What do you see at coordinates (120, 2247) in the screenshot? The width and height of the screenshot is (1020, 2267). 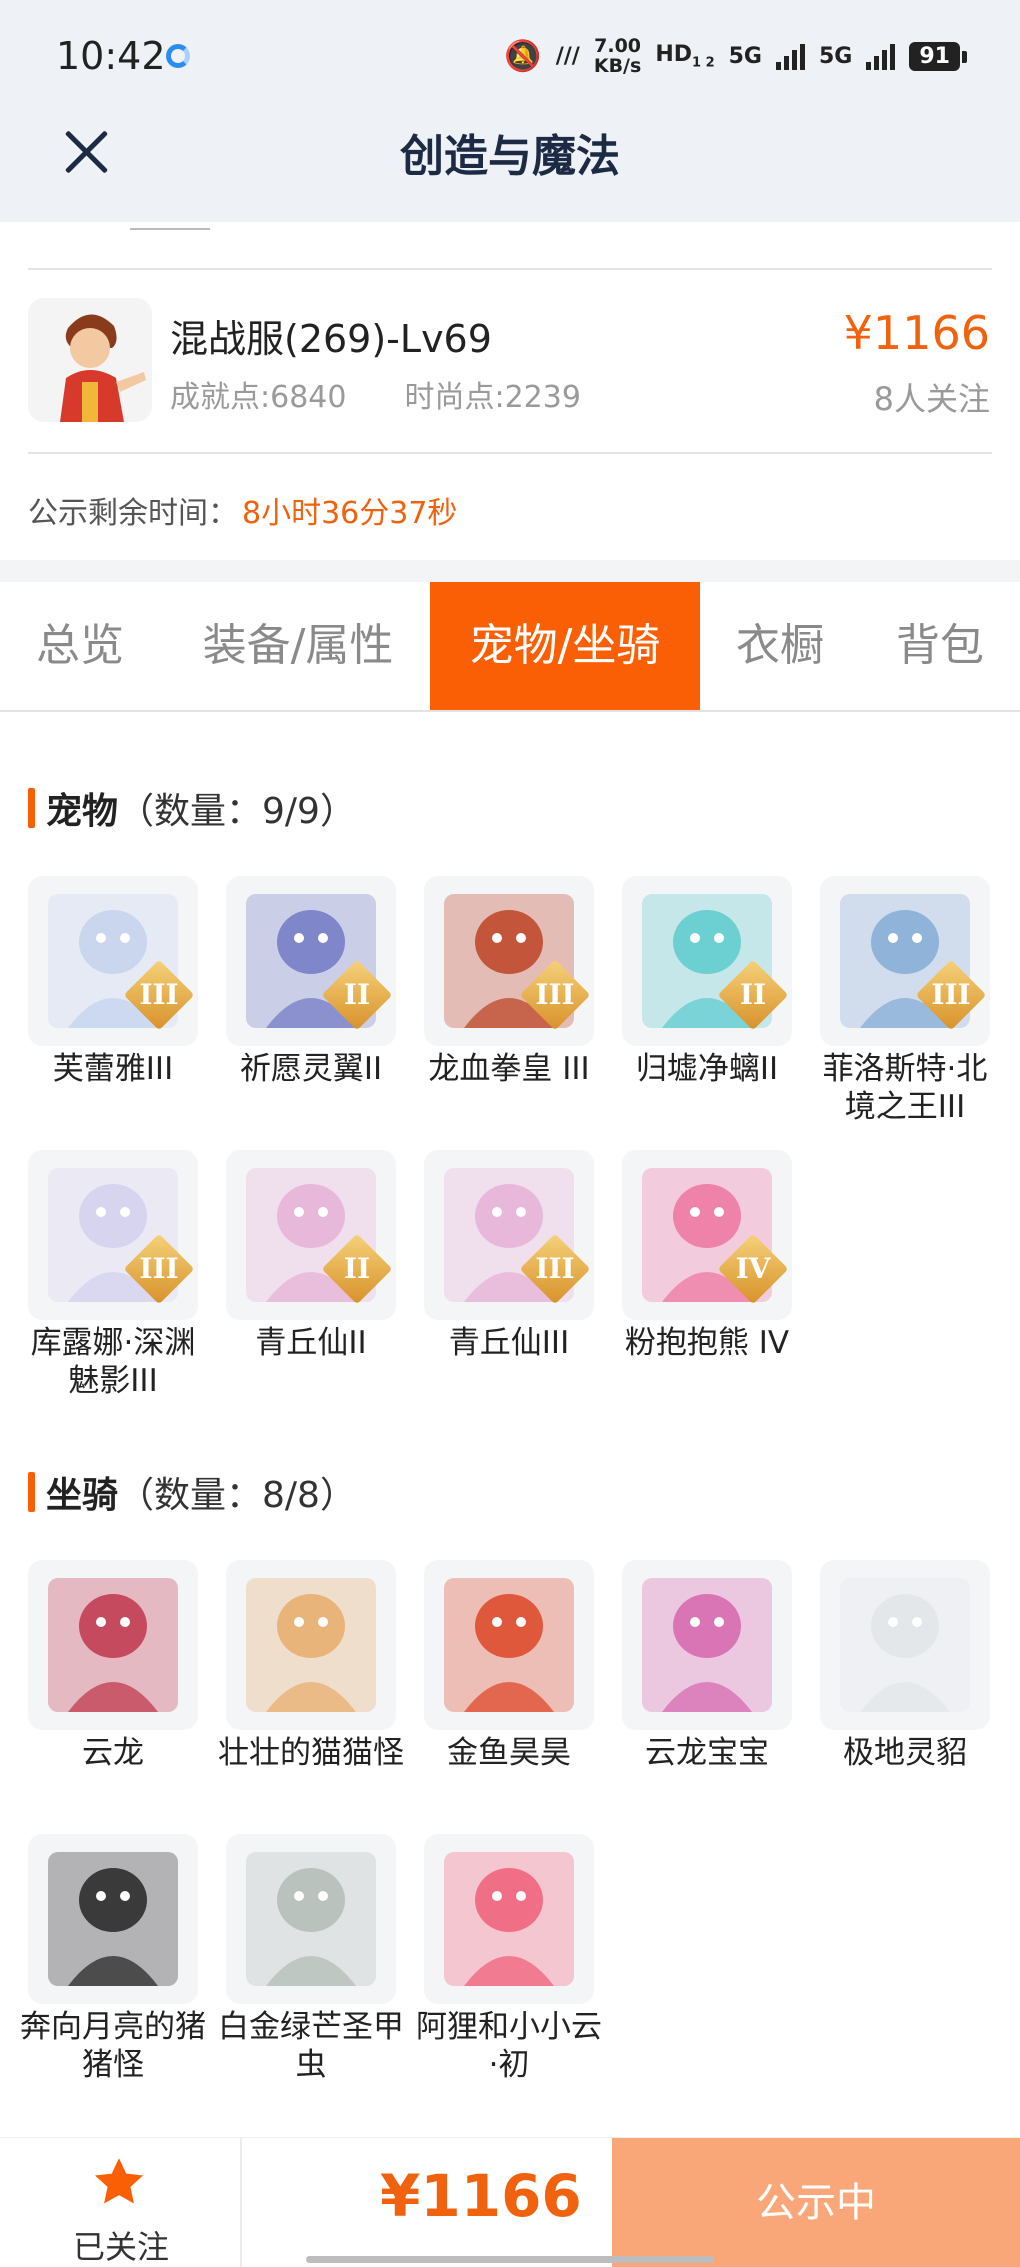 I see `follow-label: 已关注` at bounding box center [120, 2247].